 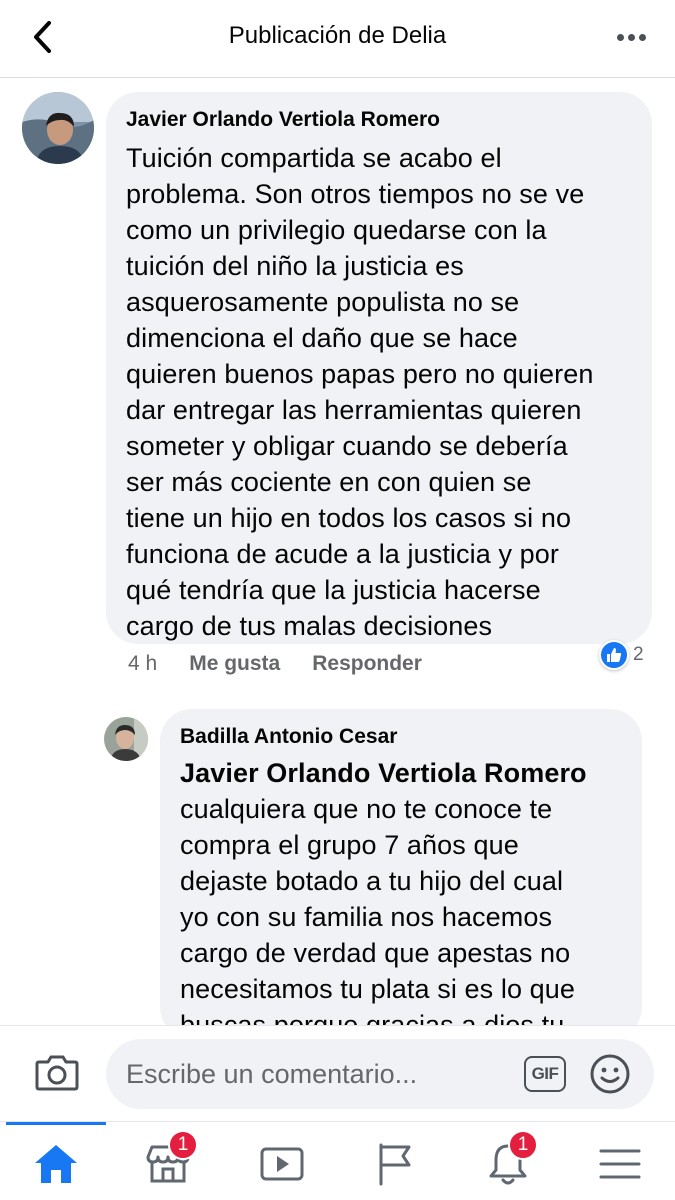 What do you see at coordinates (620, 37) in the screenshot?
I see `more-horizontal-icon` at bounding box center [620, 37].